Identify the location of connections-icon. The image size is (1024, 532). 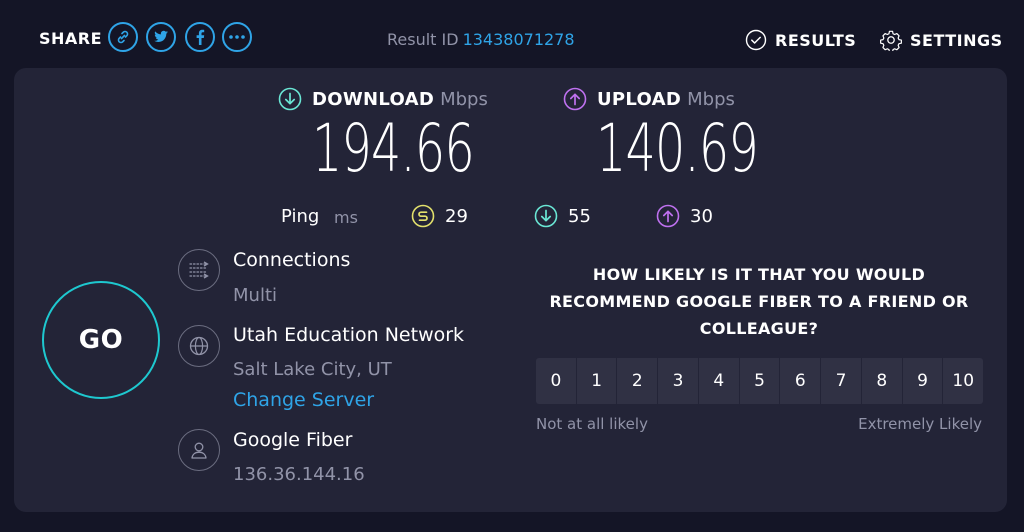
(199, 270).